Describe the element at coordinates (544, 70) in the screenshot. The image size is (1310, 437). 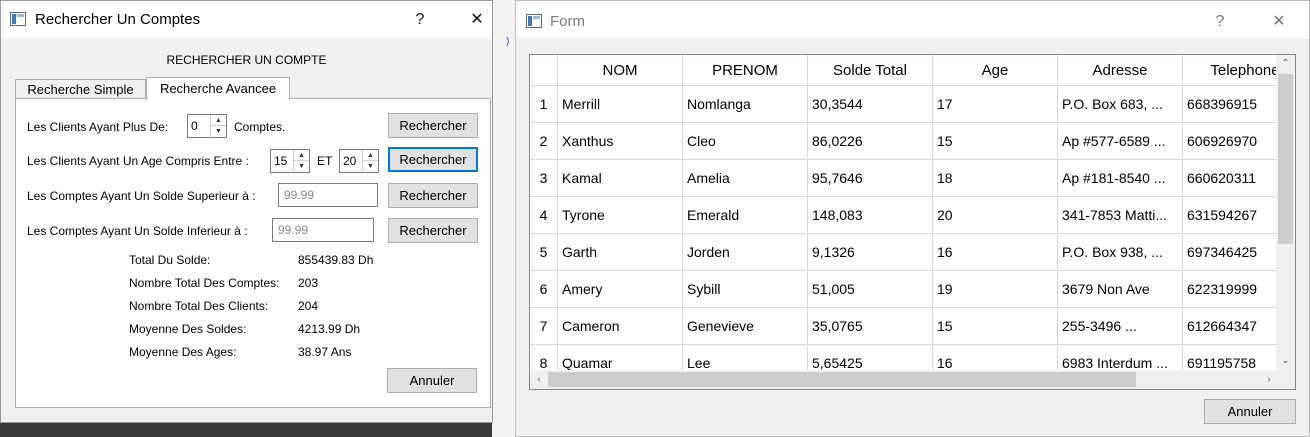
I see `table-corner-button` at that location.